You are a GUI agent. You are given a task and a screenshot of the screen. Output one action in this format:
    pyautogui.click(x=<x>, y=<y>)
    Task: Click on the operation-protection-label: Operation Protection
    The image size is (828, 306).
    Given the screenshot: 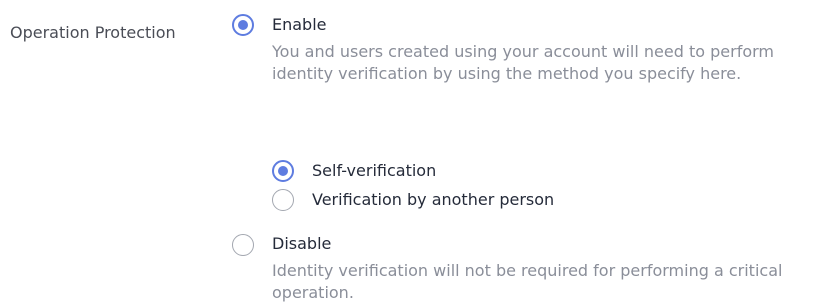 What is the action you would take?
    pyautogui.click(x=93, y=32)
    